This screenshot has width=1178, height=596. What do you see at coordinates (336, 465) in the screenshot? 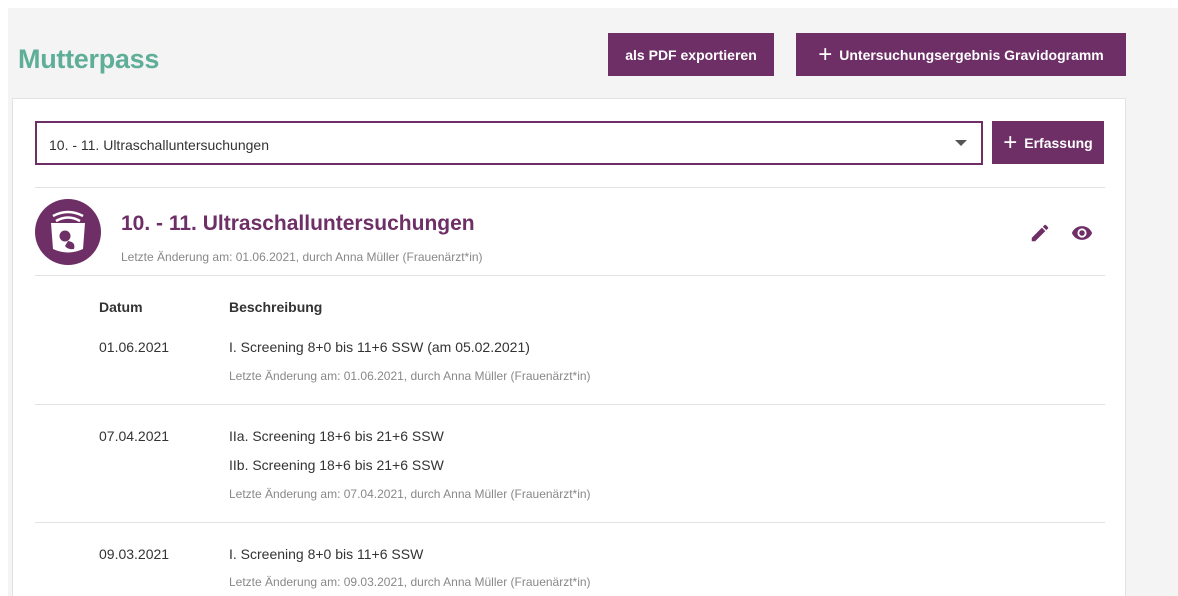
I see `row-description: IIb. Screening 18+6 bis 21+6 SSW` at bounding box center [336, 465].